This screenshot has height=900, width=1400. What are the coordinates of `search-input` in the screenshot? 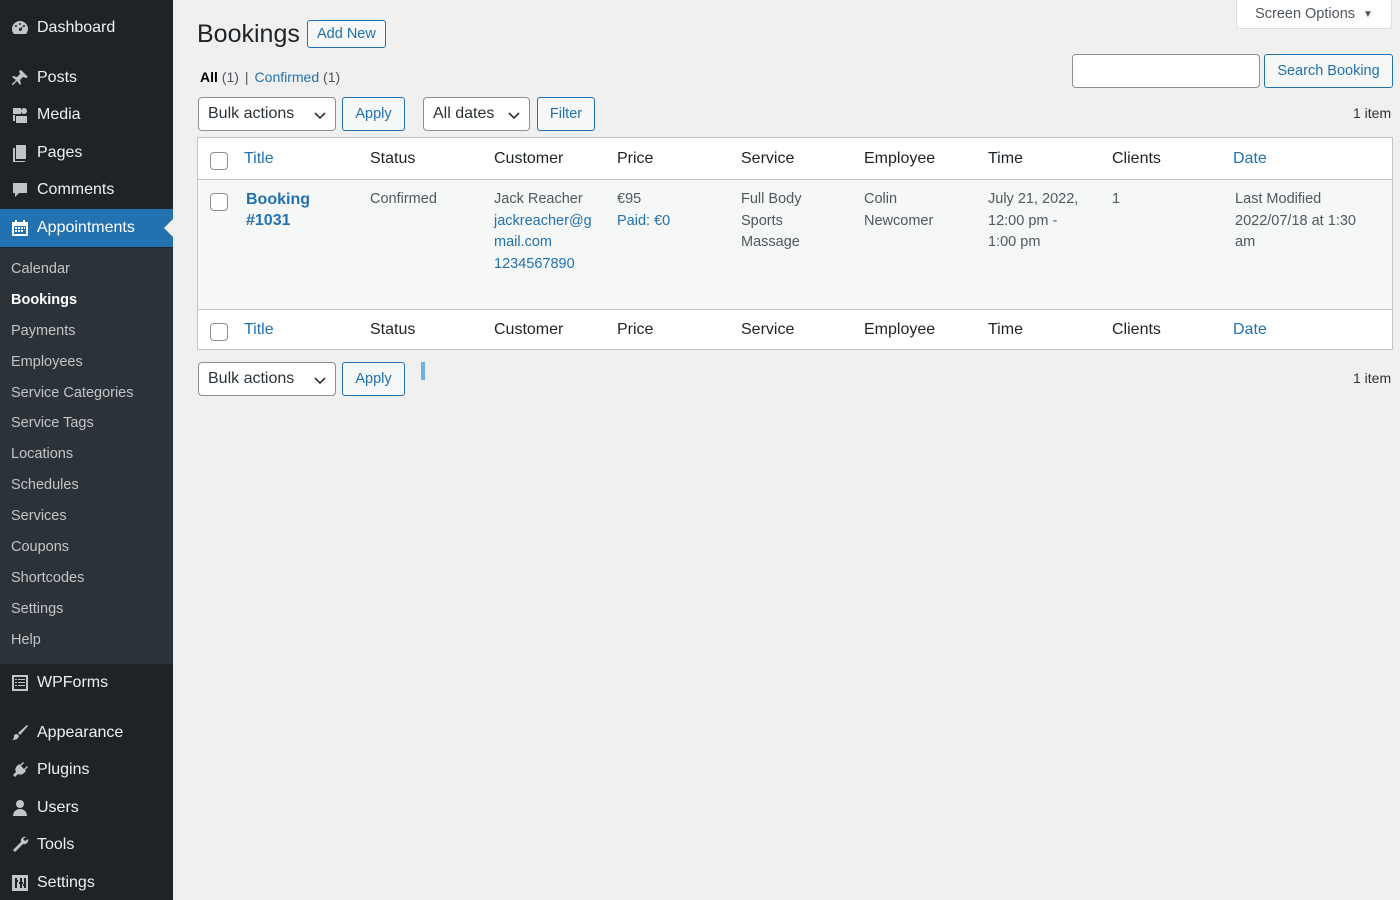 It's located at (1166, 71).